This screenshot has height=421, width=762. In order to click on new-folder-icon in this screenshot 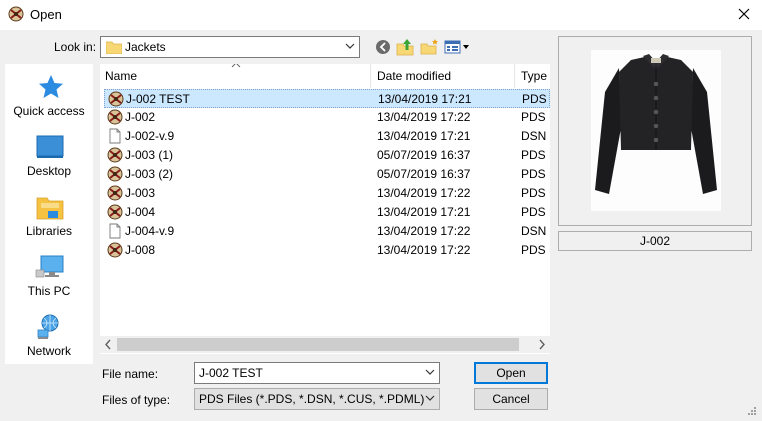, I will do `click(430, 47)`.